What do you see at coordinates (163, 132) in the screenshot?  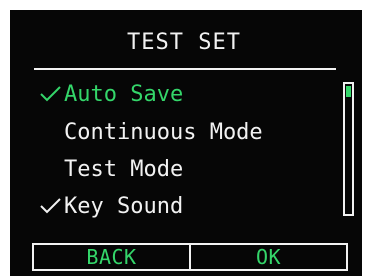 I see `menu-item-label: Continuous Mode` at bounding box center [163, 132].